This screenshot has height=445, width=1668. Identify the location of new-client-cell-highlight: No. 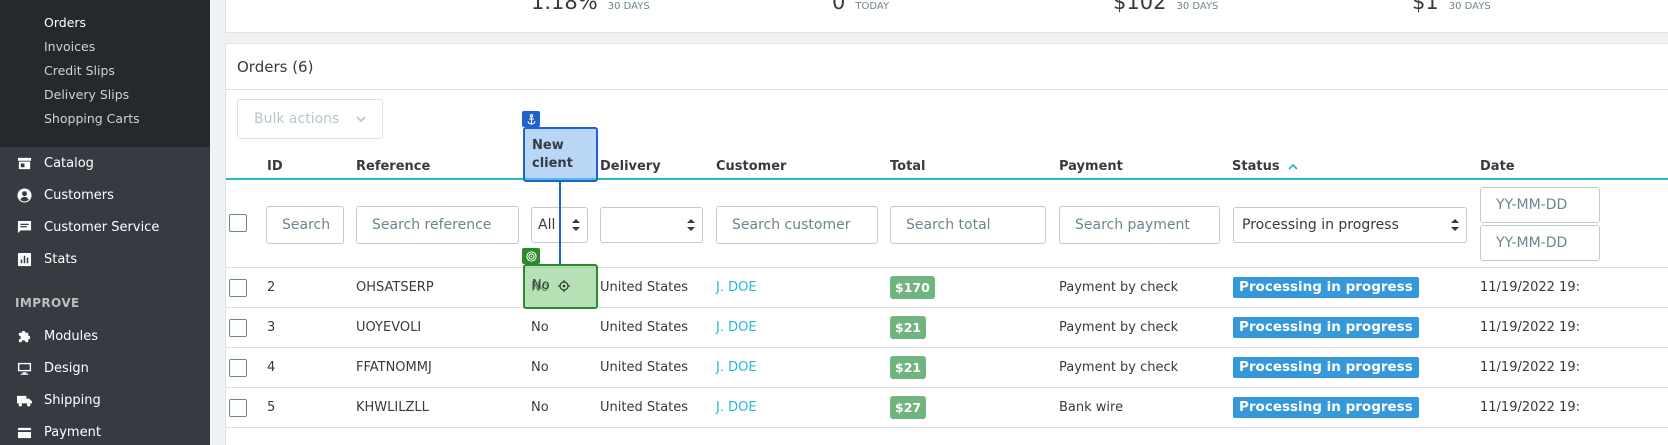
(560, 286).